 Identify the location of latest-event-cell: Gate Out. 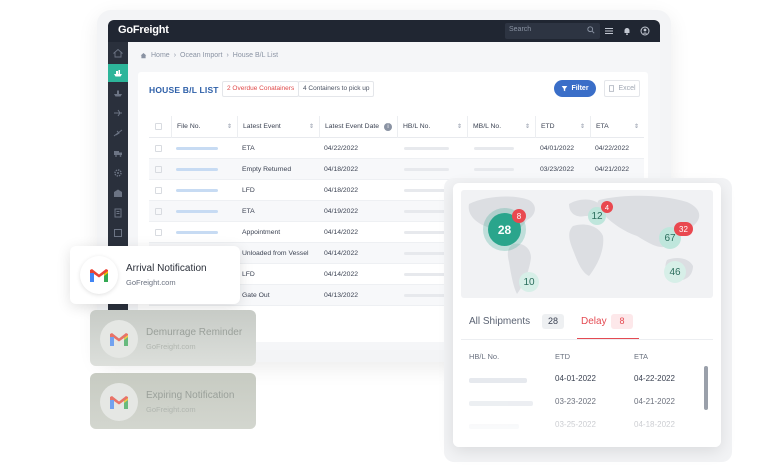
(256, 295).